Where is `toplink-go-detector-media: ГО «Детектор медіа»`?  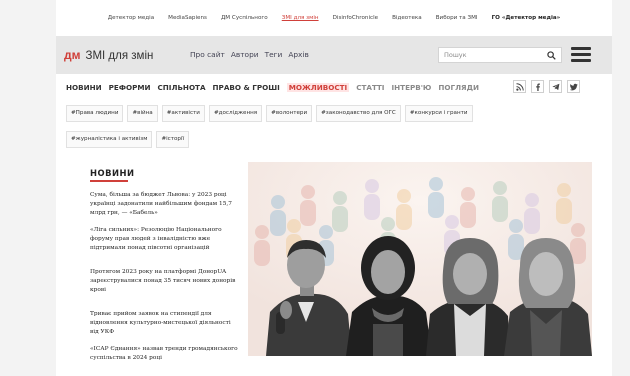 toplink-go-detector-media: ГО «Детектор медіа» is located at coordinates (526, 18).